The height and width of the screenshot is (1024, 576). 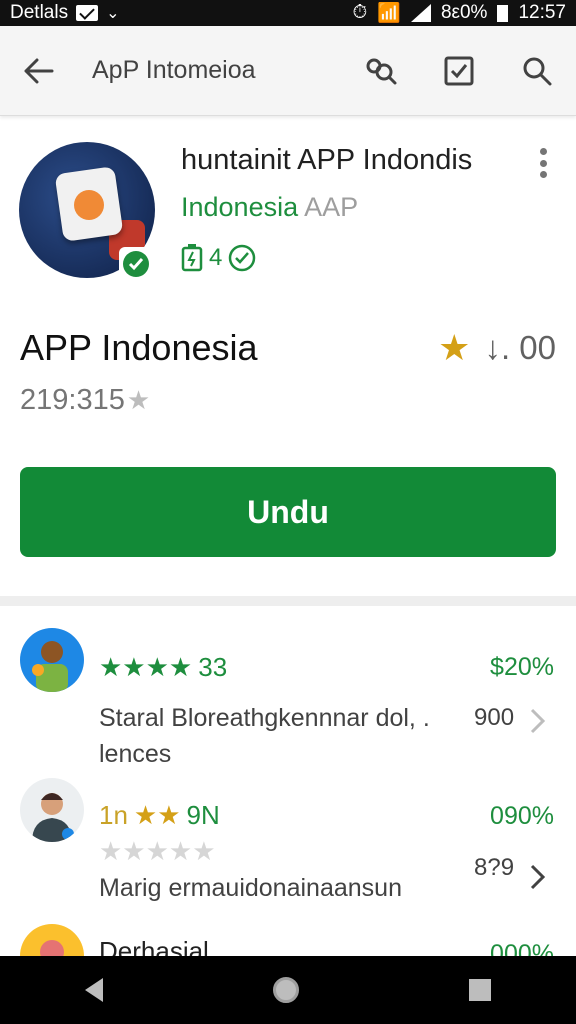 I want to click on status-time: 12:57, so click(x=542, y=12).